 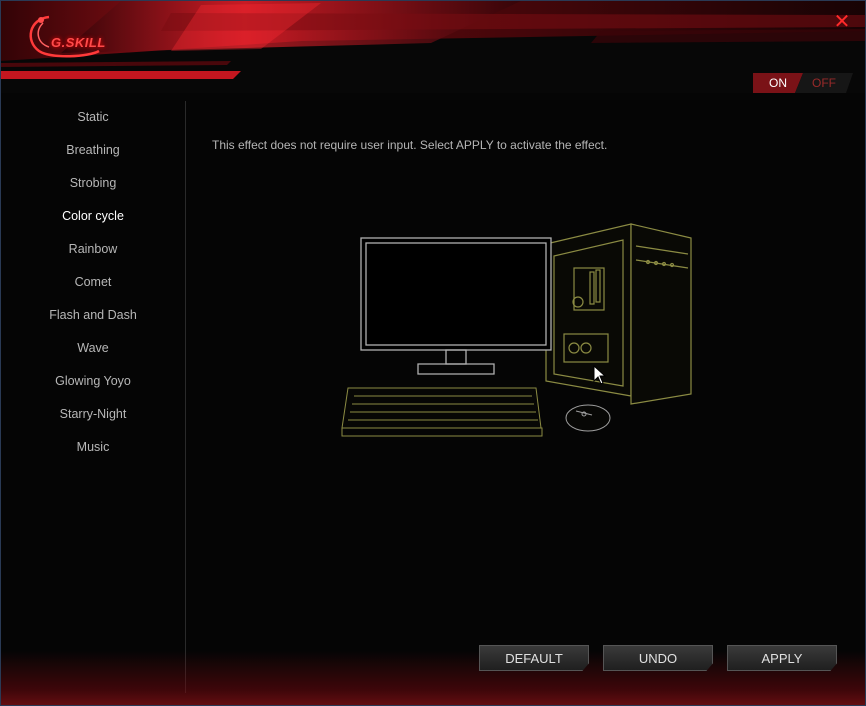 I want to click on close-icon: ✕, so click(x=842, y=22).